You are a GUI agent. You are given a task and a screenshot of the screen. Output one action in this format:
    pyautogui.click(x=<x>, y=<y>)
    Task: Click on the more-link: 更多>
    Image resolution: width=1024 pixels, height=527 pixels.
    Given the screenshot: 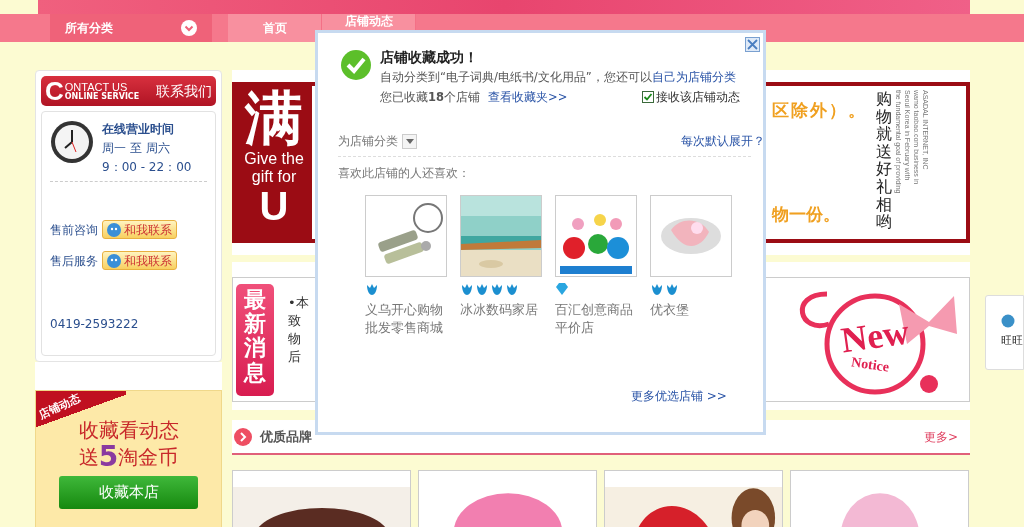 What is the action you would take?
    pyautogui.click(x=940, y=436)
    